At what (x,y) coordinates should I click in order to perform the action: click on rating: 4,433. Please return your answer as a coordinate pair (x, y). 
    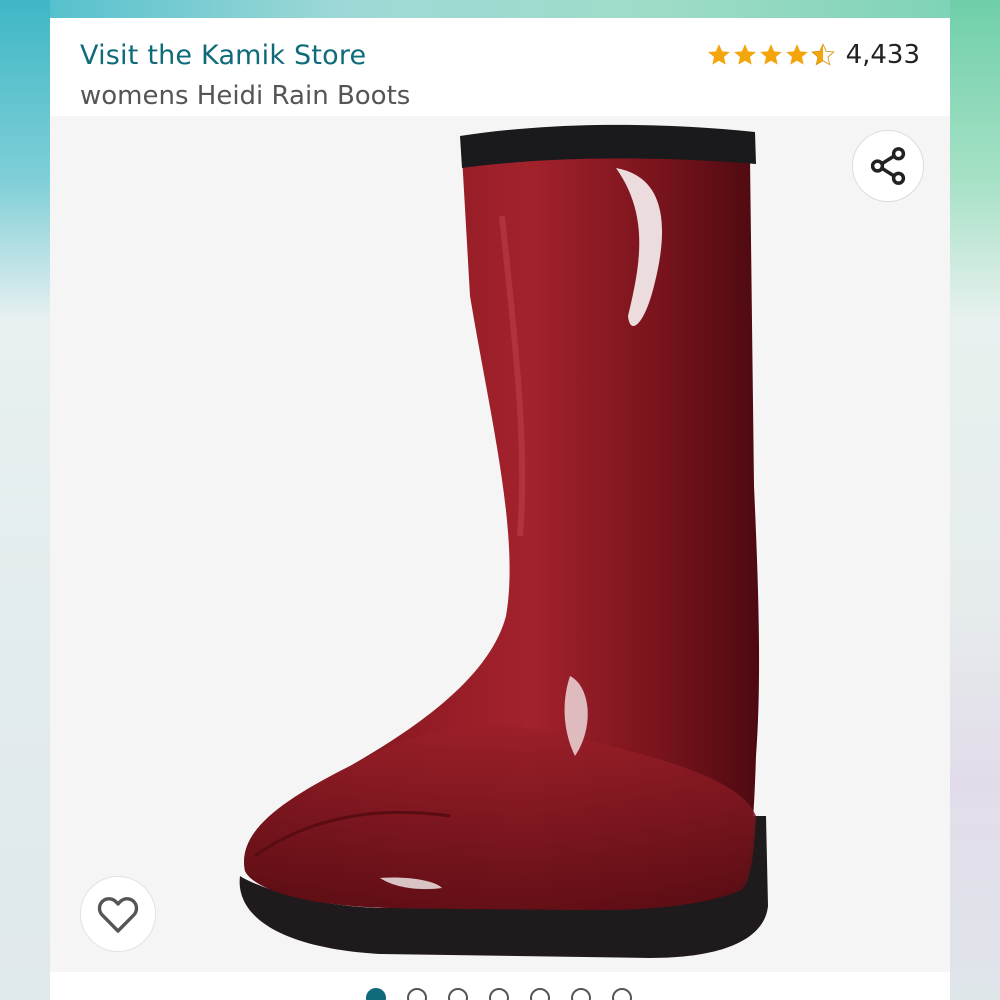
    Looking at the image, I should click on (813, 55).